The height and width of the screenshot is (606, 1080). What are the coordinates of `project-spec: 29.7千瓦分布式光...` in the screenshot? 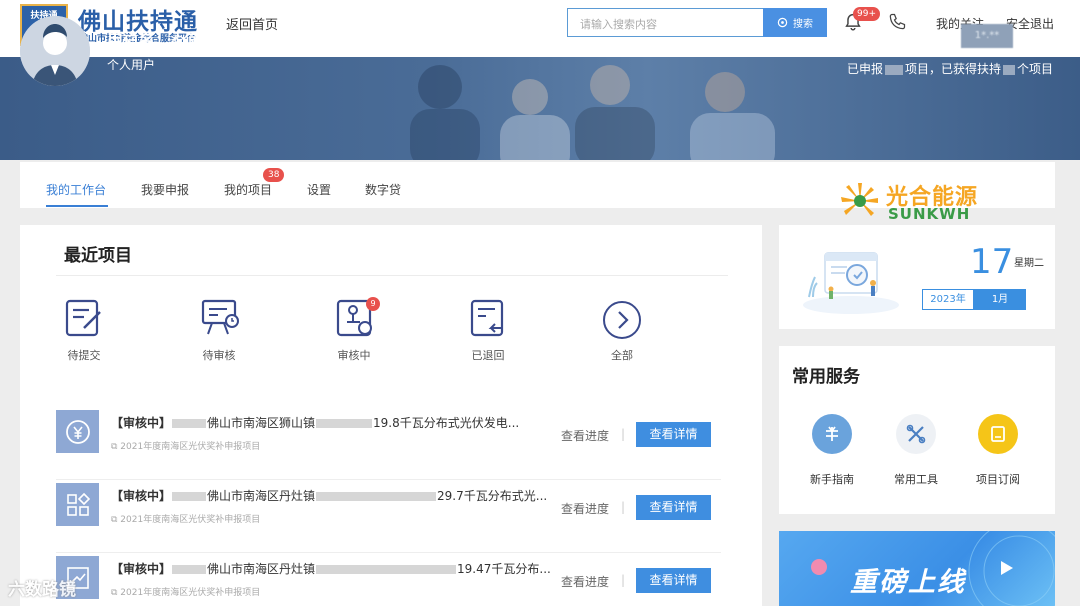 It's located at (492, 496).